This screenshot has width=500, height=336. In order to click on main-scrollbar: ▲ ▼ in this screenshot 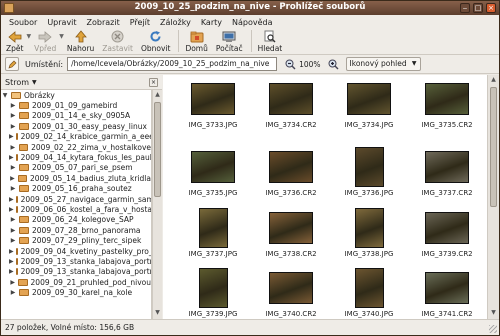, I will do `click(493, 197)`.